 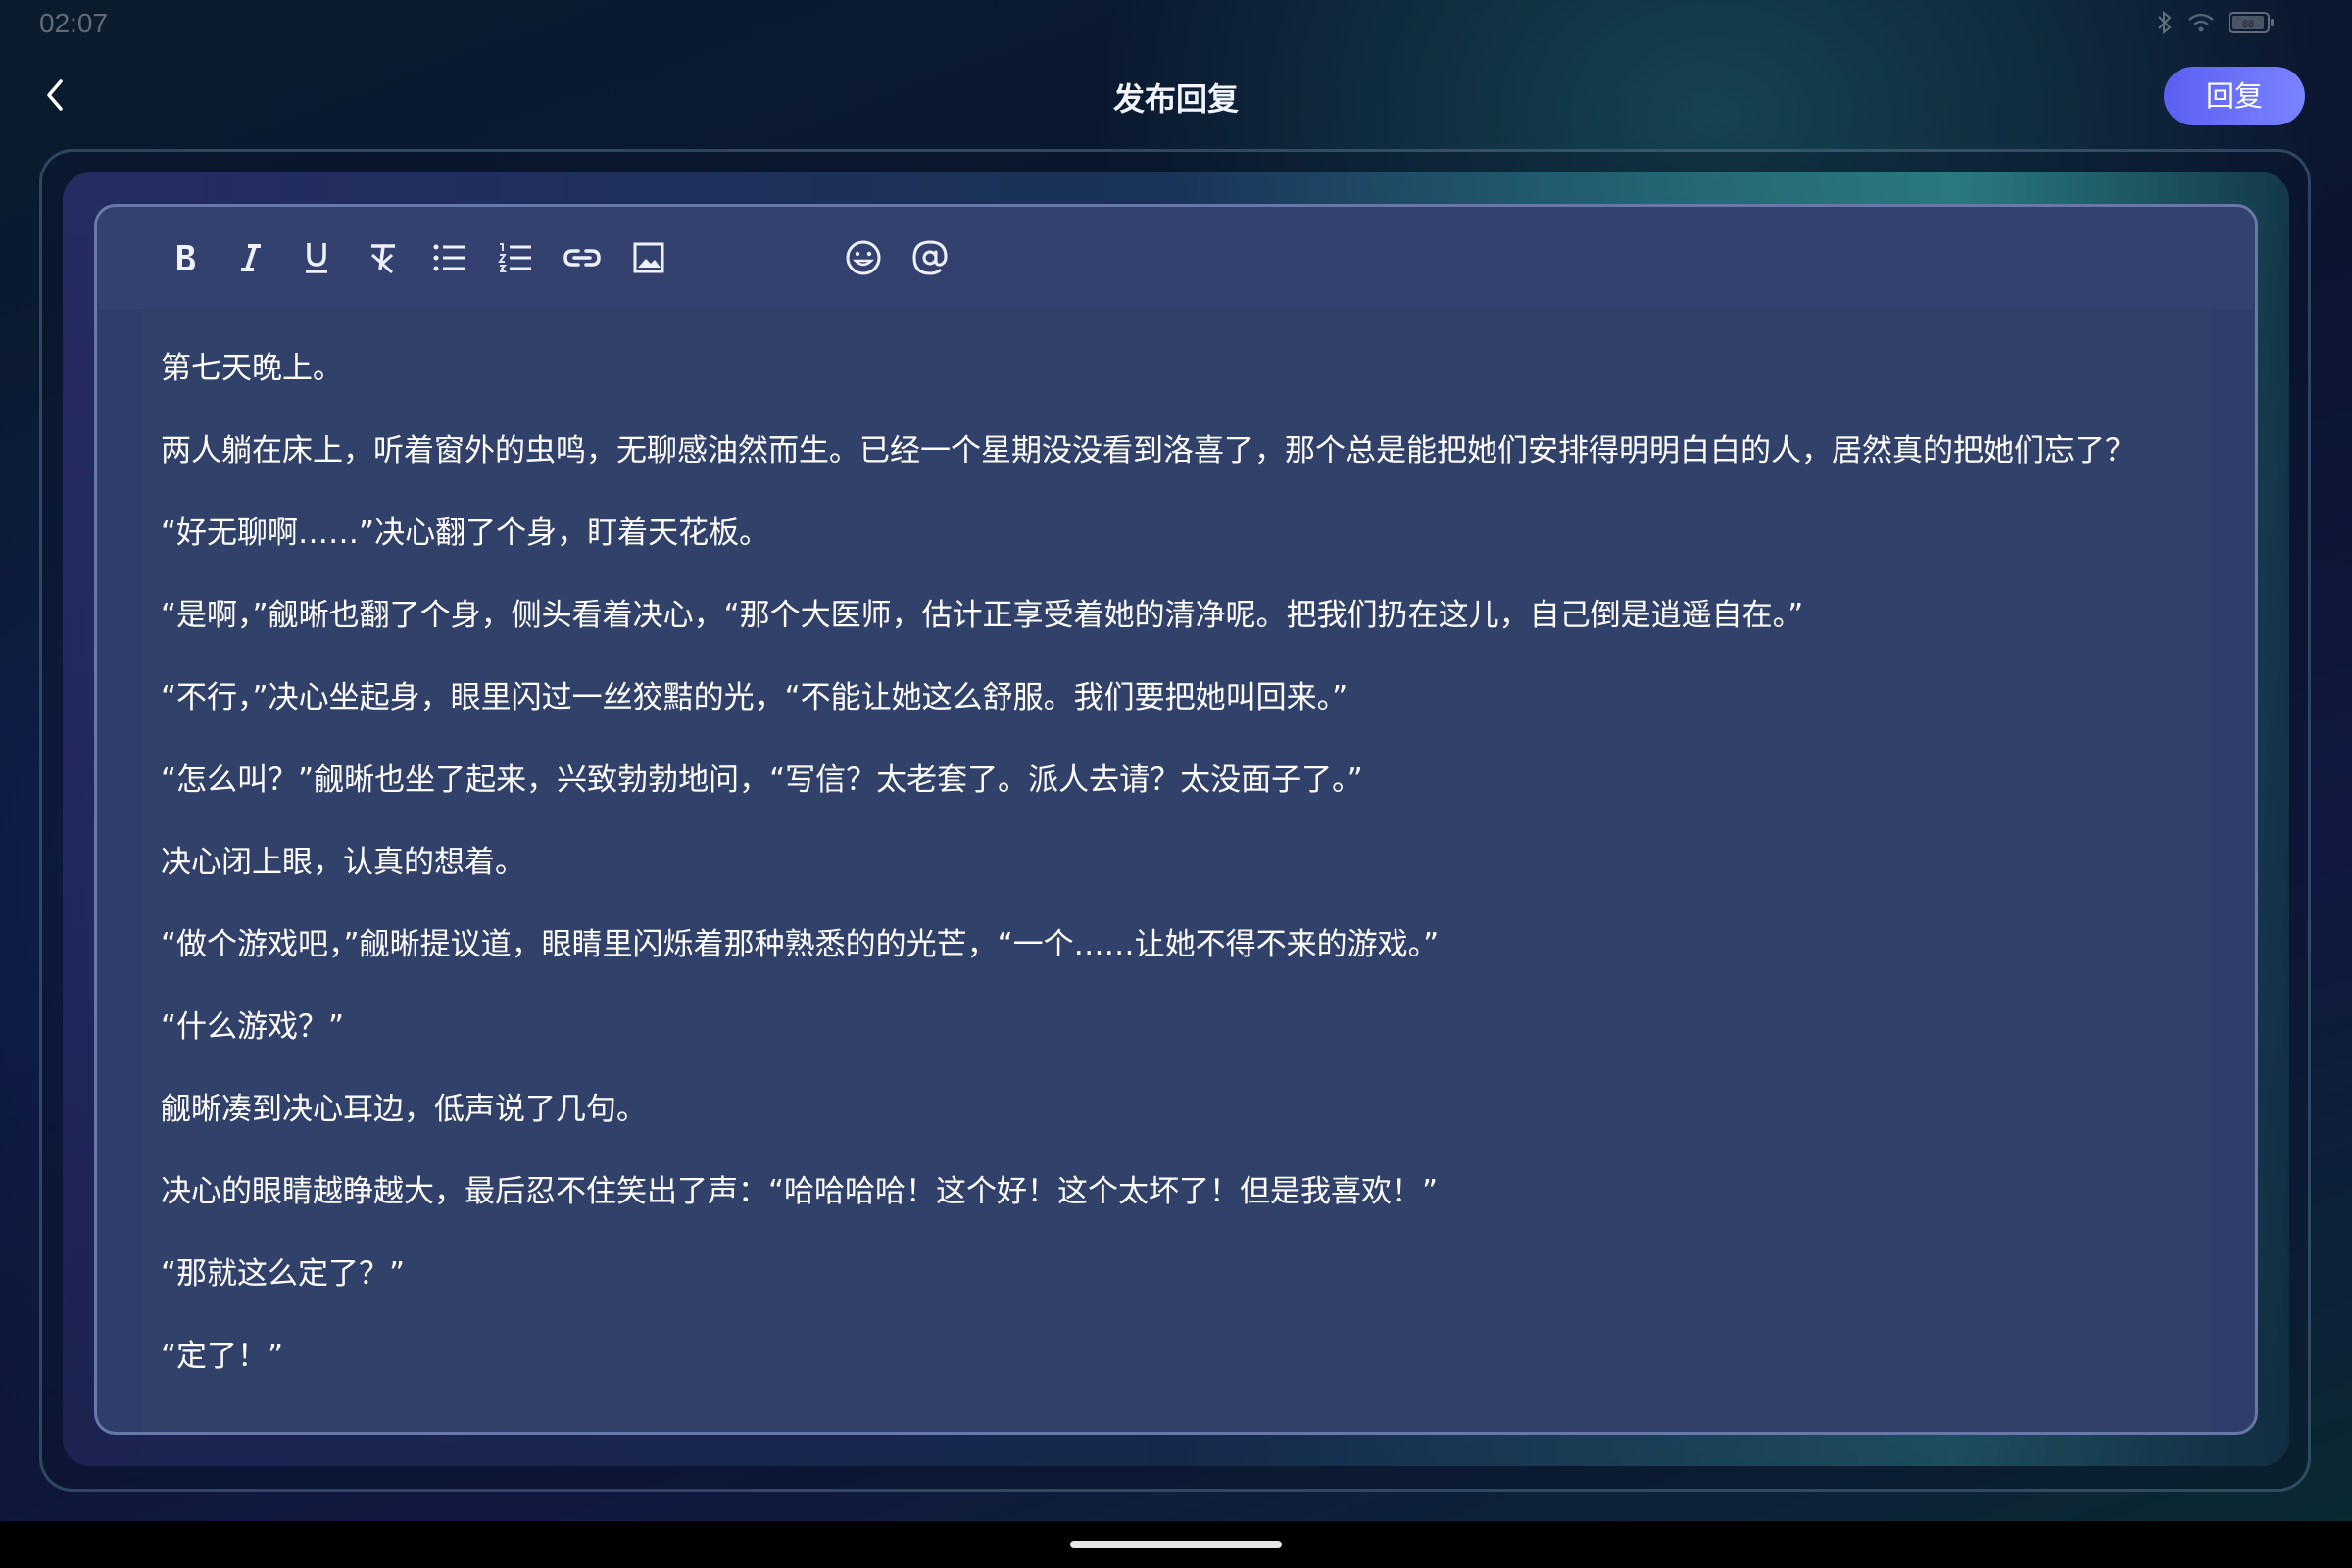 I want to click on italic-button, so click(x=250, y=257).